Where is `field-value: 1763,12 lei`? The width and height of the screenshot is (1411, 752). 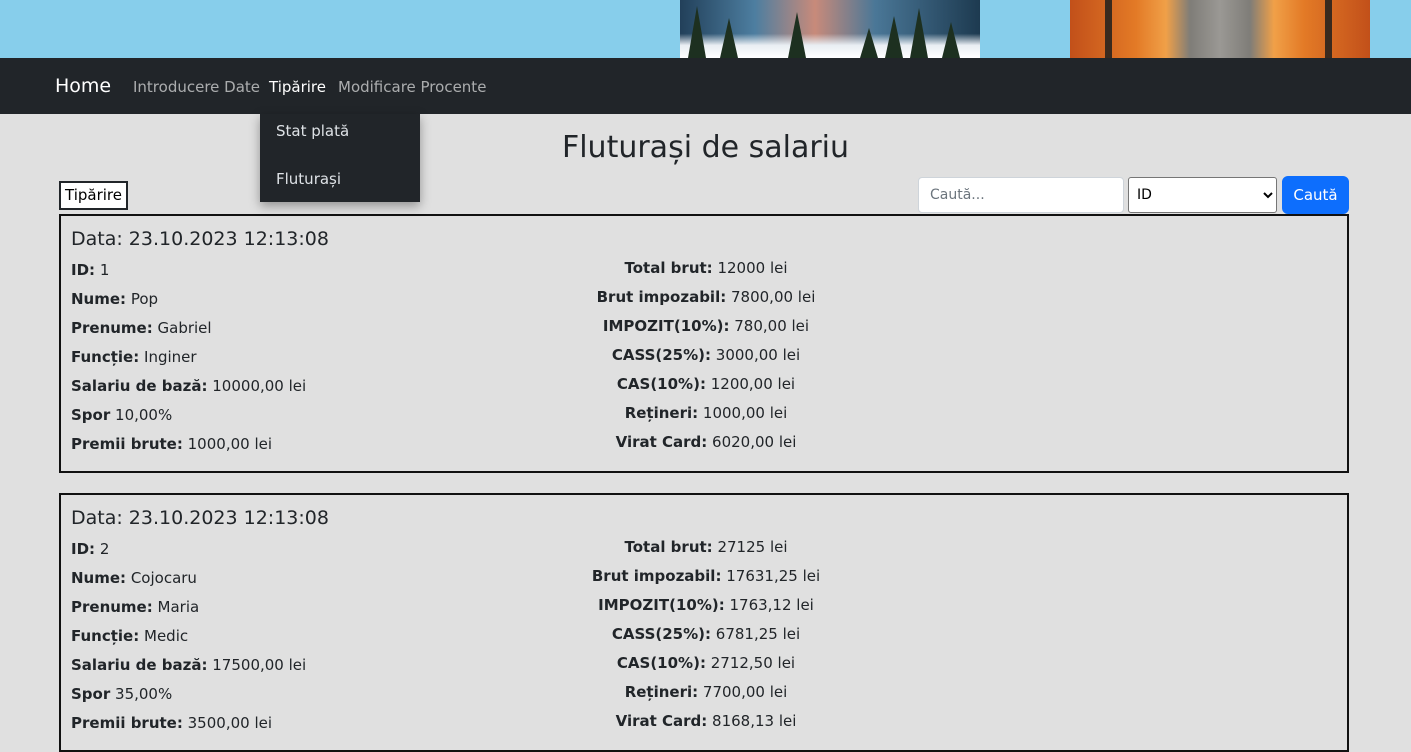
field-value: 1763,12 lei is located at coordinates (771, 605).